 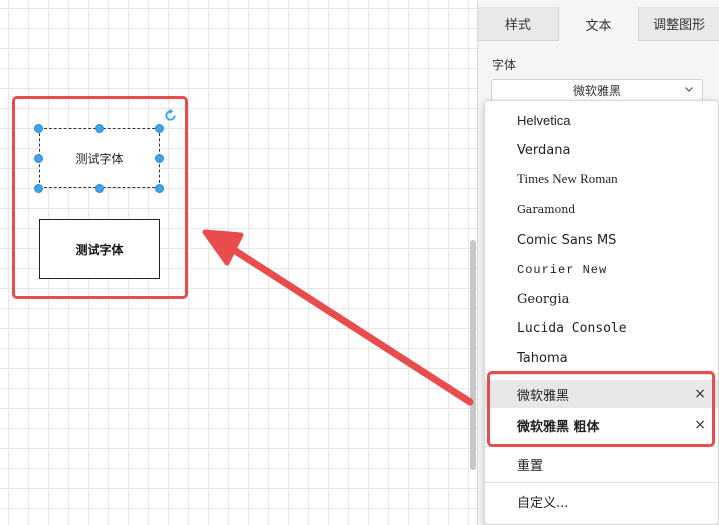 I want to click on resize-handle-nw, so click(x=38, y=128).